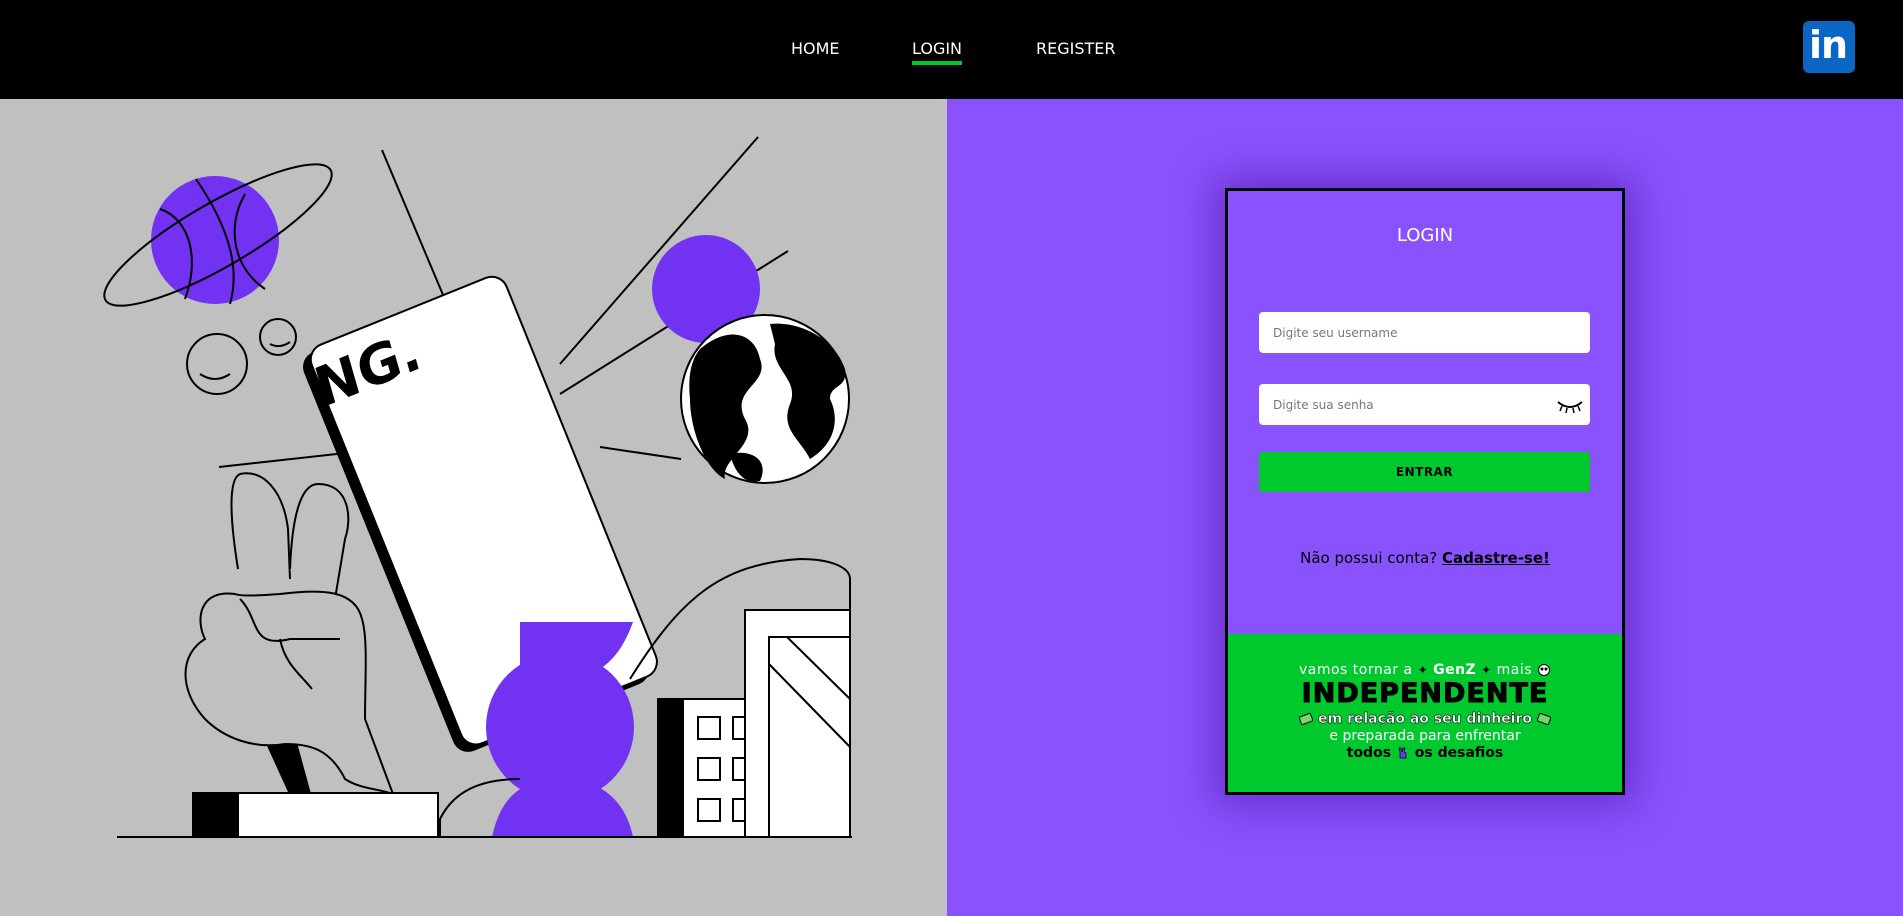  Describe the element at coordinates (1425, 736) in the screenshot. I see `banner-line-4: e preparada para enfrentar` at that location.